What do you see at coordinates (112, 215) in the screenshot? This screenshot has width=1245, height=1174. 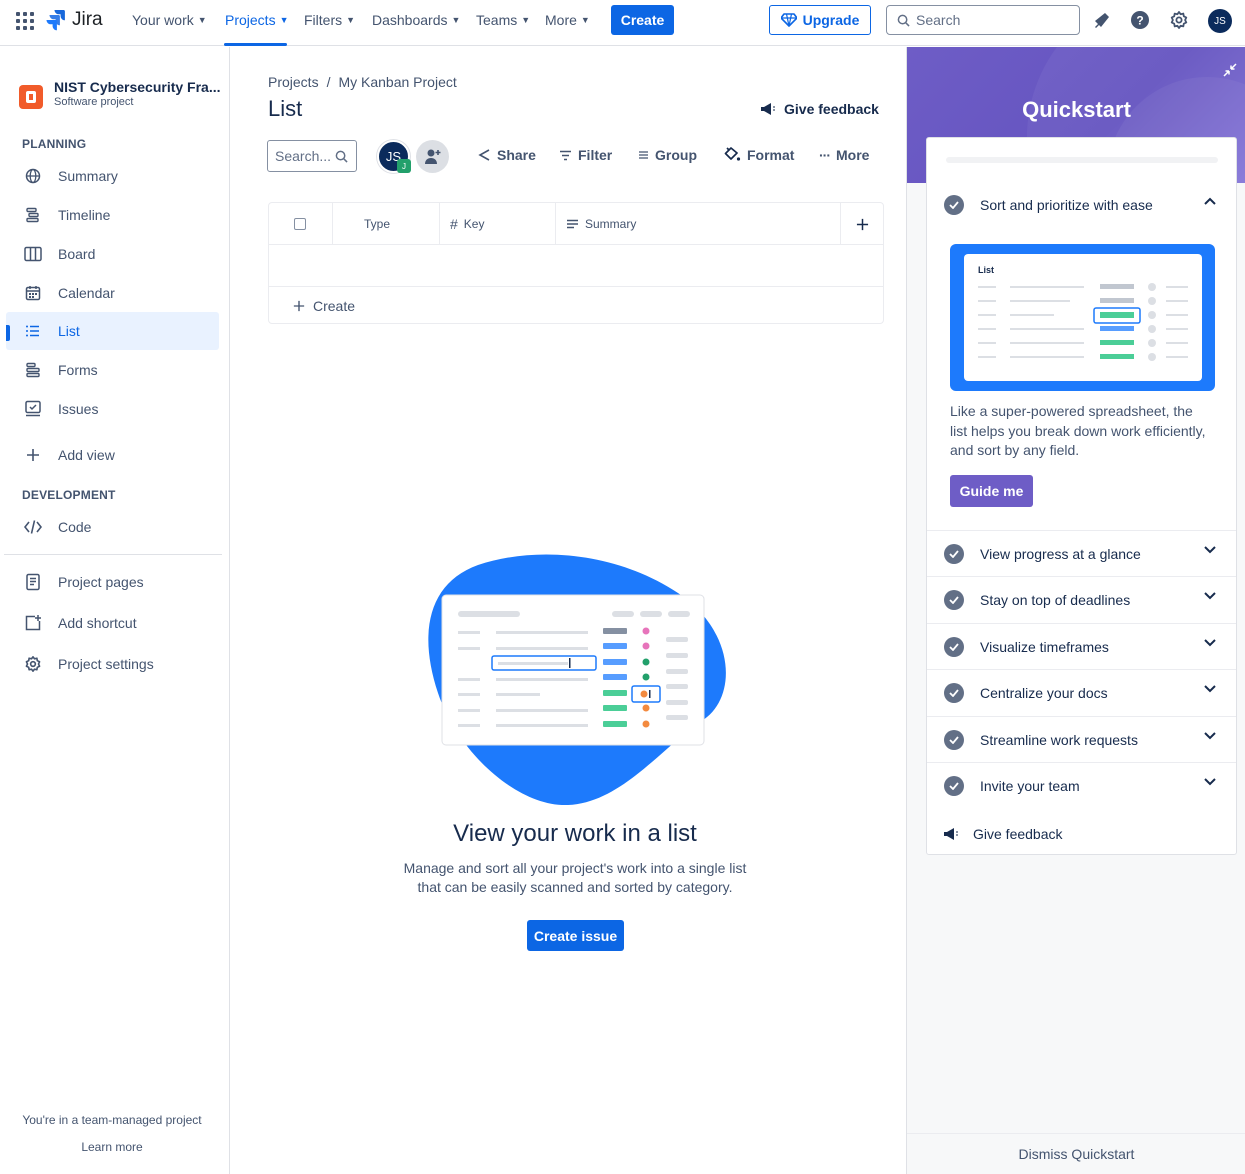 I see `sidebar-item-timeline: Timeline` at bounding box center [112, 215].